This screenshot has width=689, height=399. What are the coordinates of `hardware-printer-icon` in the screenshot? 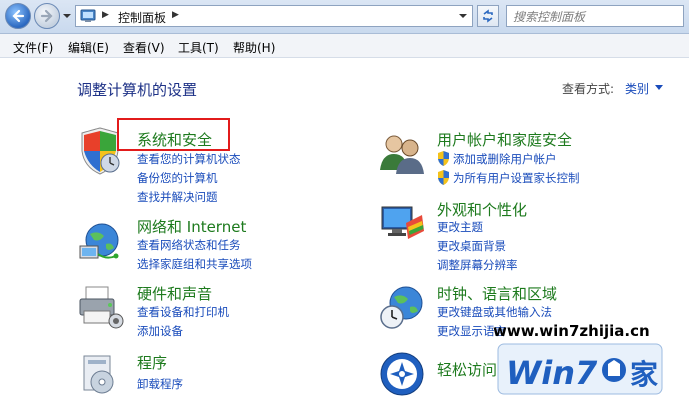 It's located at (100, 307).